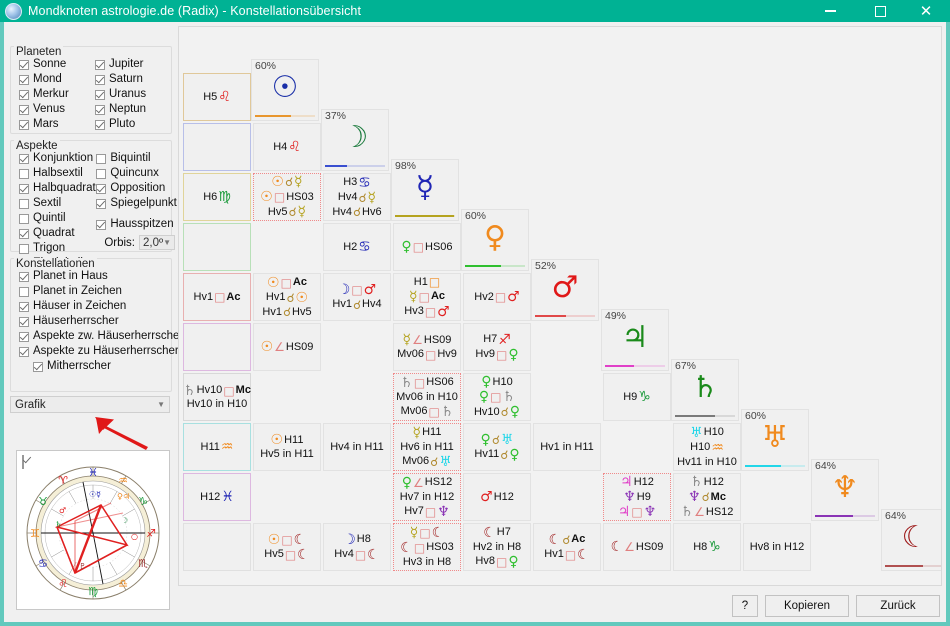  Describe the element at coordinates (102, 351) in the screenshot. I see `konstellation-checkbox-aspekte-zu-h-userherrschern: Aspekte zu Häuserherrschern` at that location.